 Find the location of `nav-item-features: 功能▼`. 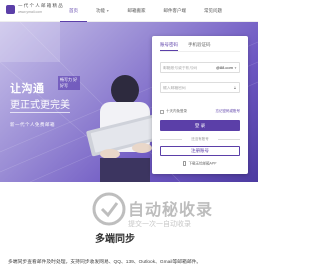

nav-item-features: 功能▼ is located at coordinates (102, 11).